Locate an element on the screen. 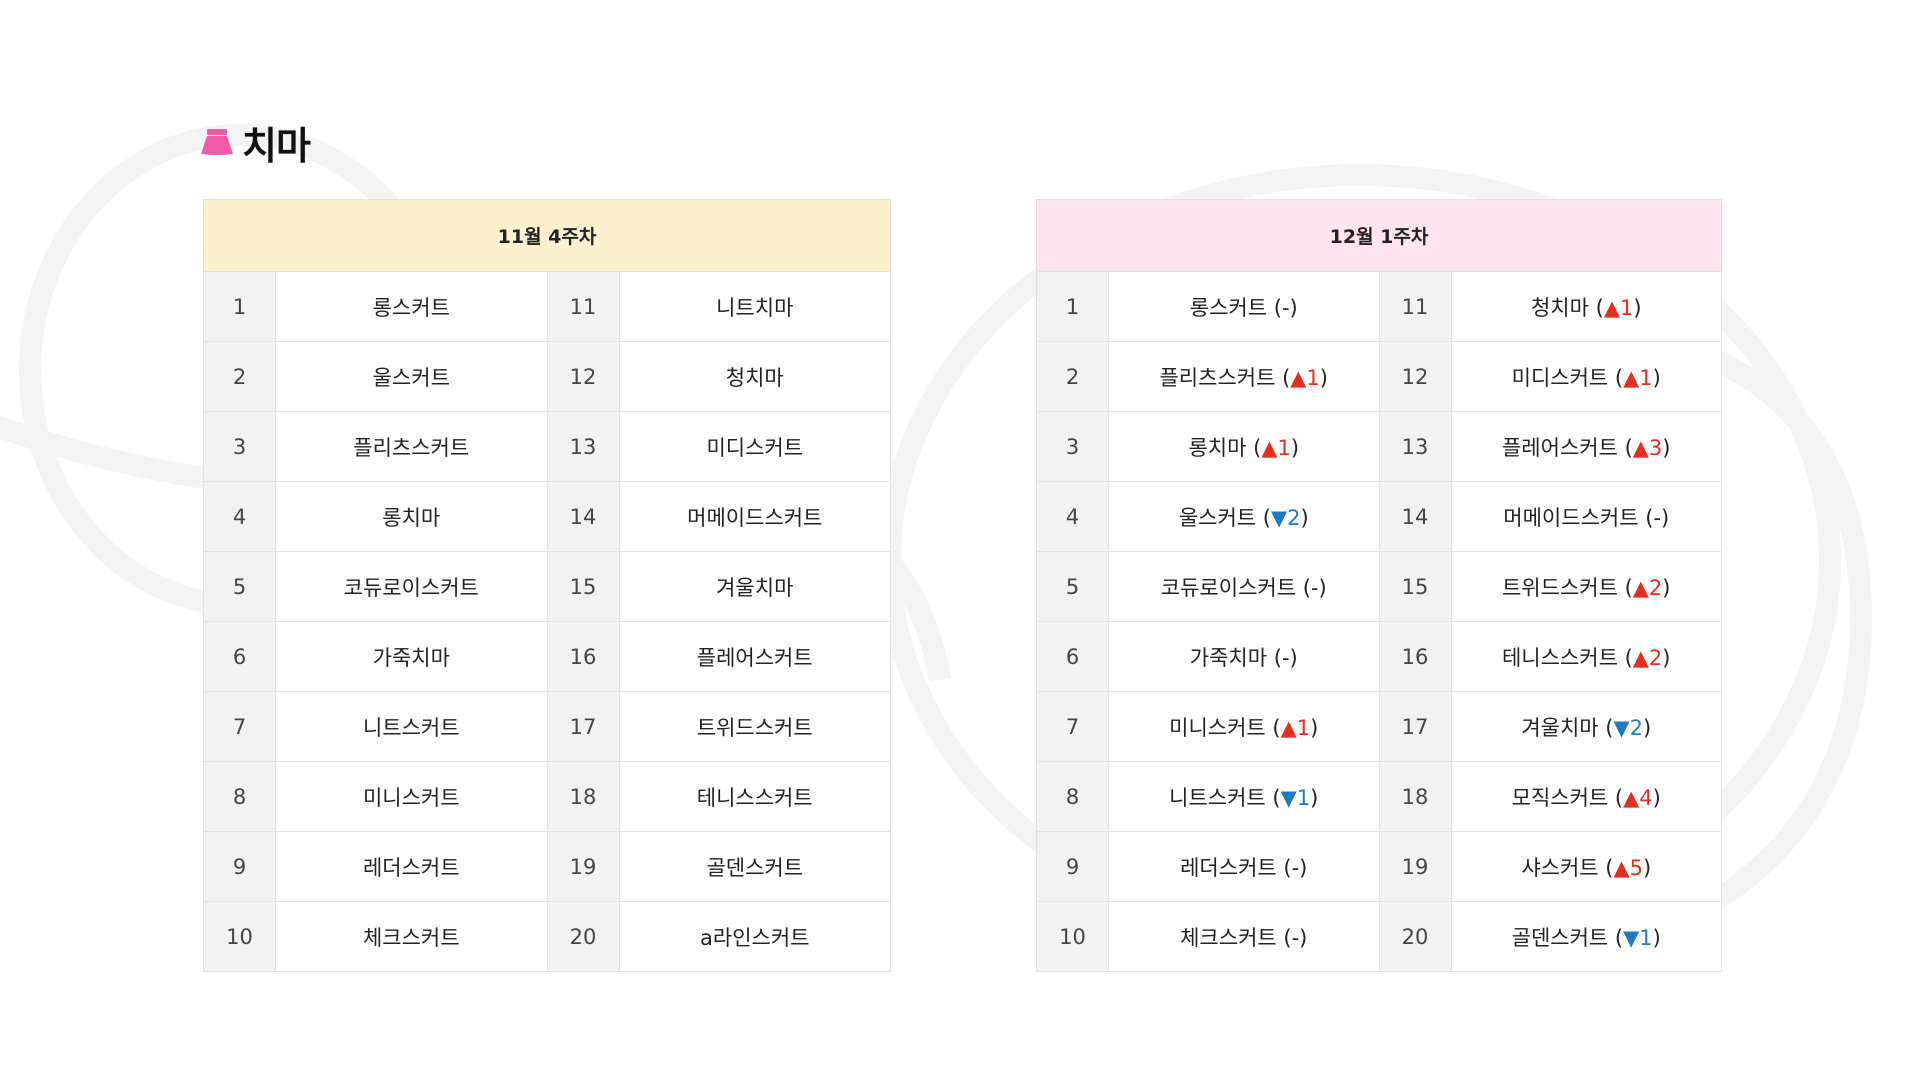 The width and height of the screenshot is (1920, 1080). table-row: 10 체크스커트 (-) 20 골덴스커트 (▼1) is located at coordinates (1379, 936).